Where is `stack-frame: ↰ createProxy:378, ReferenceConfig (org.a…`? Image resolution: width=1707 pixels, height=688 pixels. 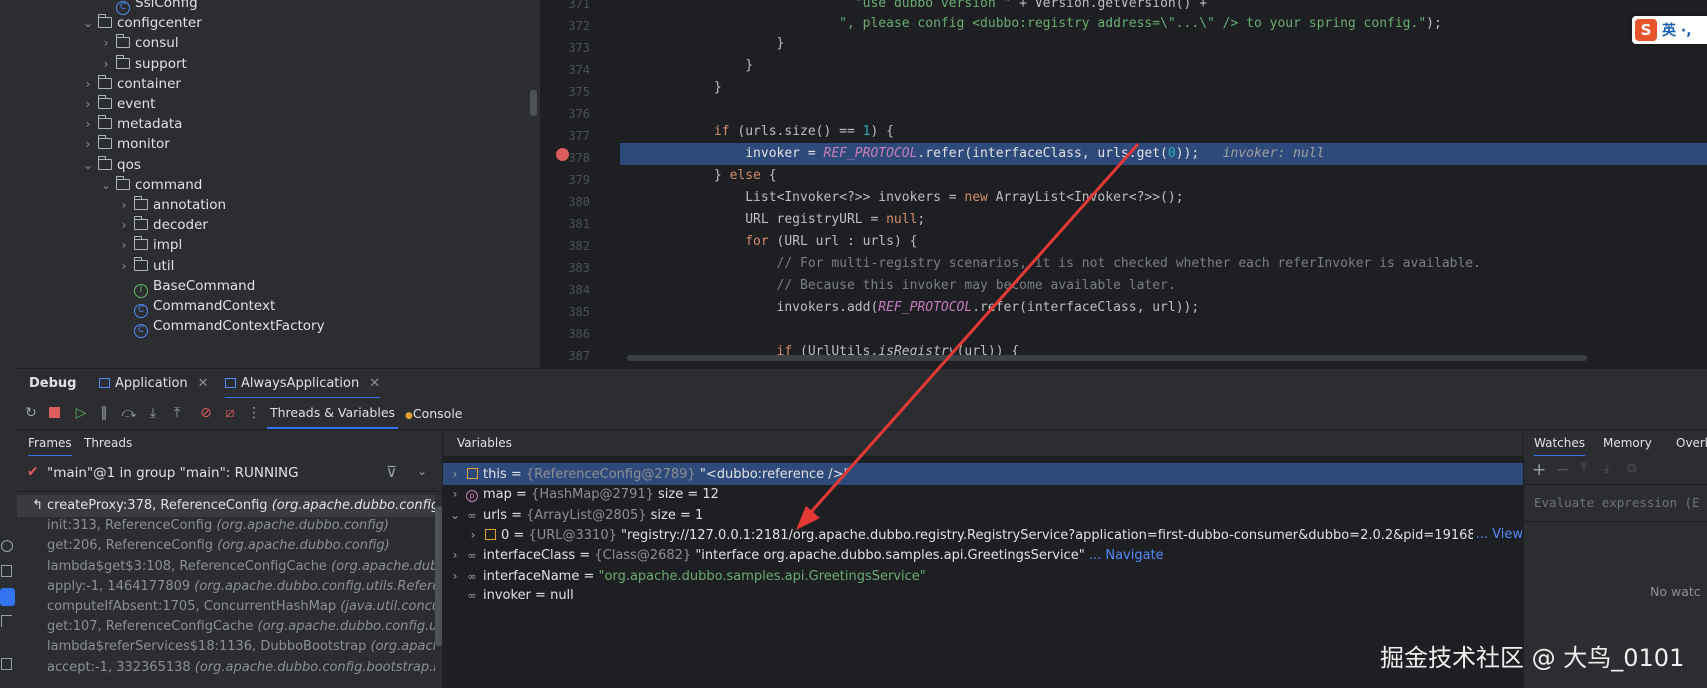 stack-frame: ↰ createProxy:378, ReferenceConfig (org.a… is located at coordinates (226, 506).